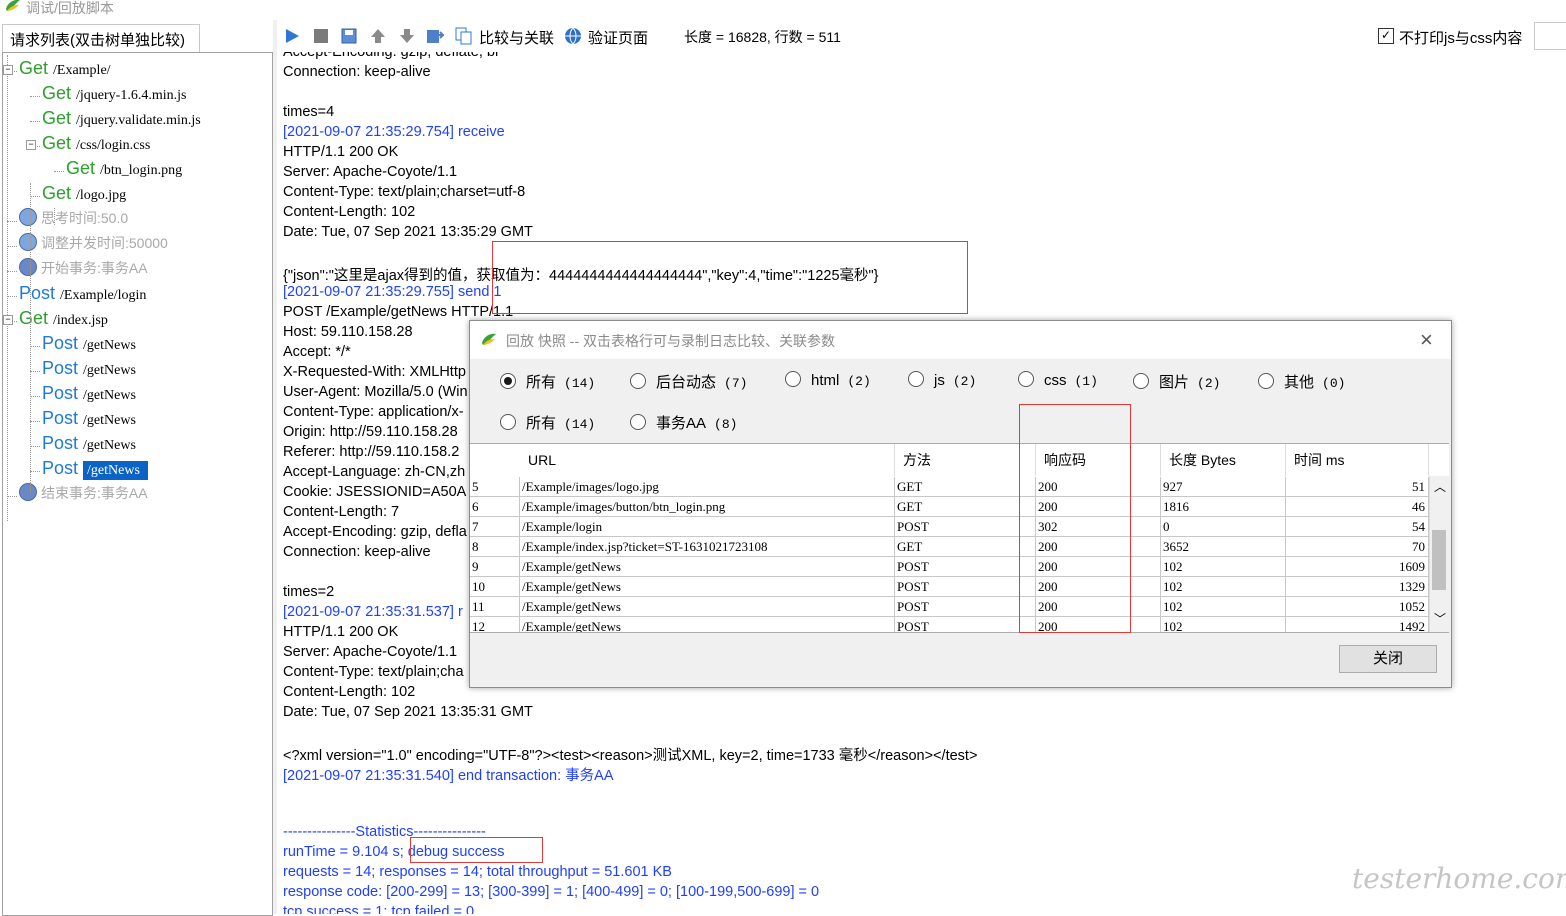 This screenshot has height=916, width=1566. Describe the element at coordinates (1223, 460) in the screenshot. I see `table-header: 长度 Bytes` at that location.